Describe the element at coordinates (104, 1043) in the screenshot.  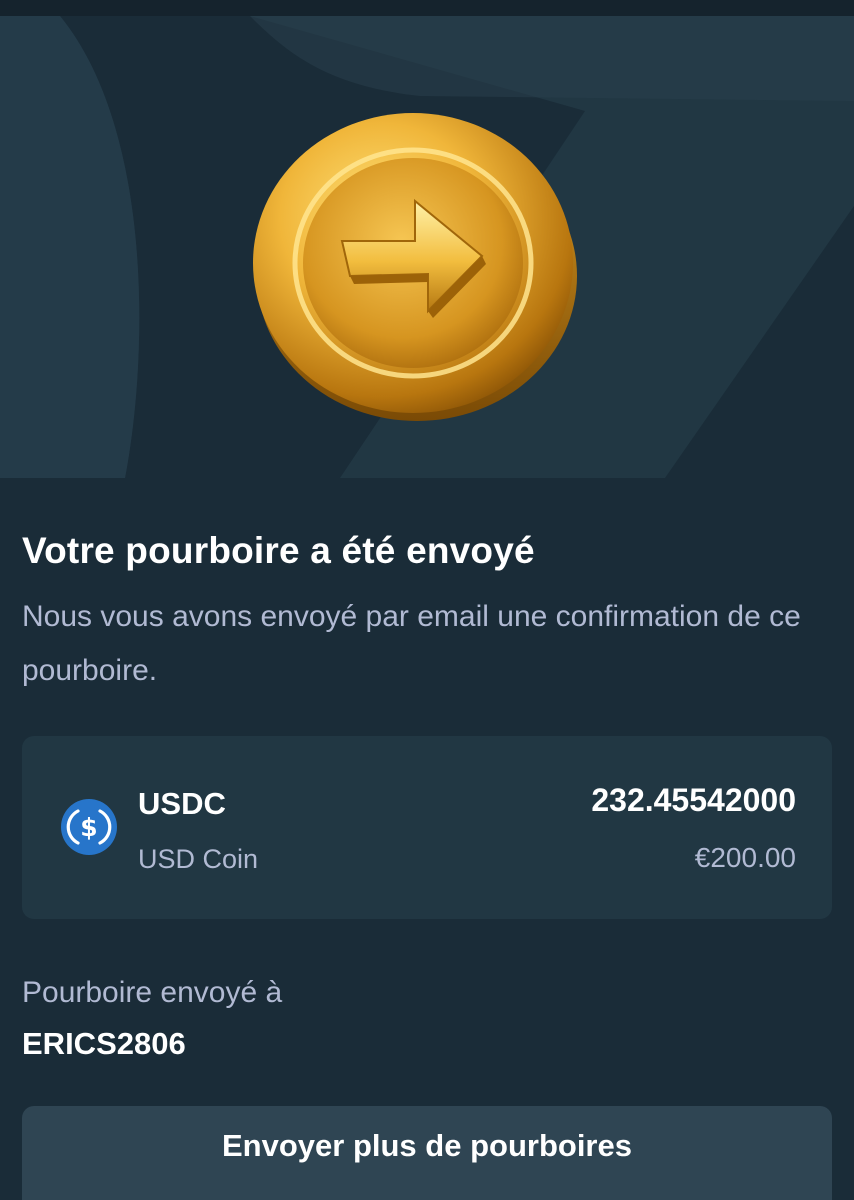
I see `recipient-username: ERICS2806` at that location.